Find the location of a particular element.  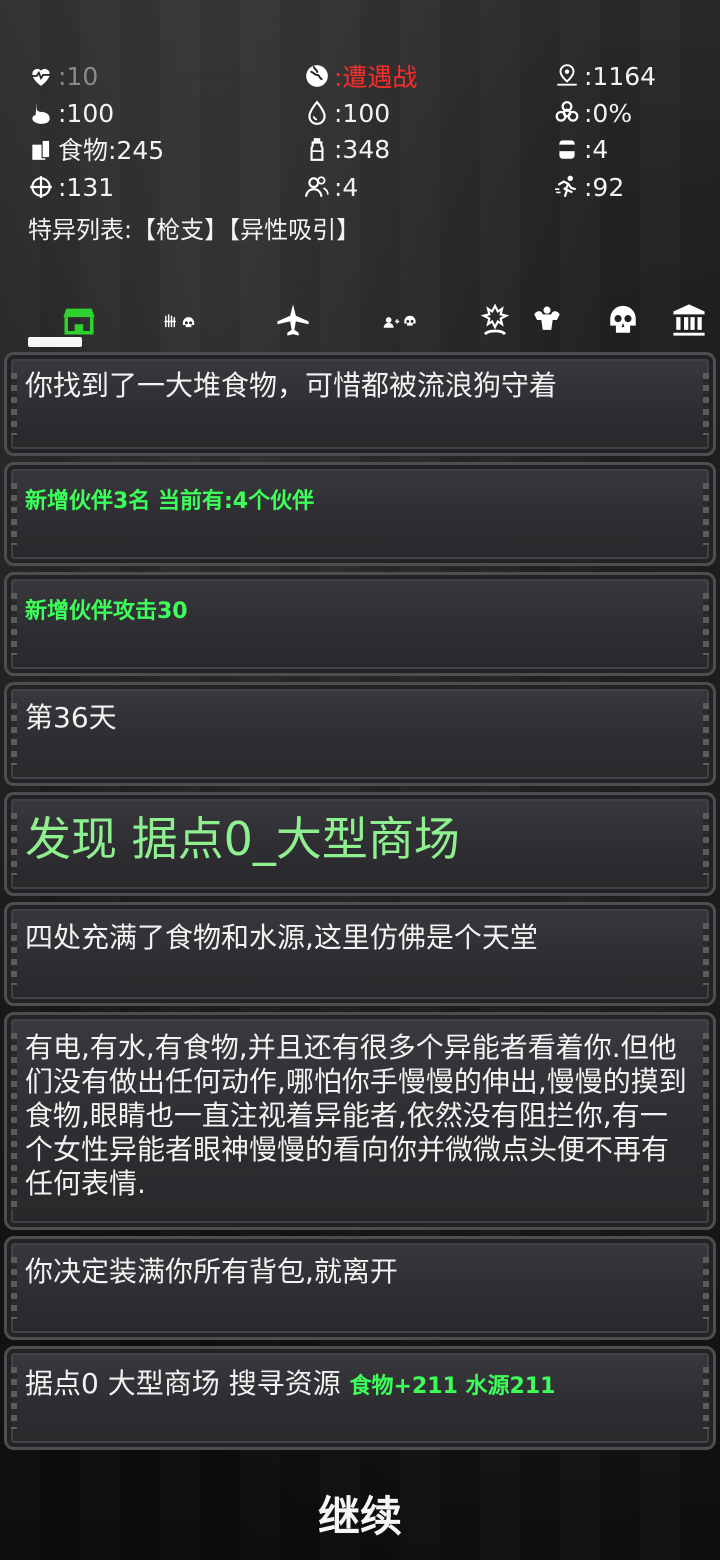

stomach-stat: :100 is located at coordinates (70, 113).